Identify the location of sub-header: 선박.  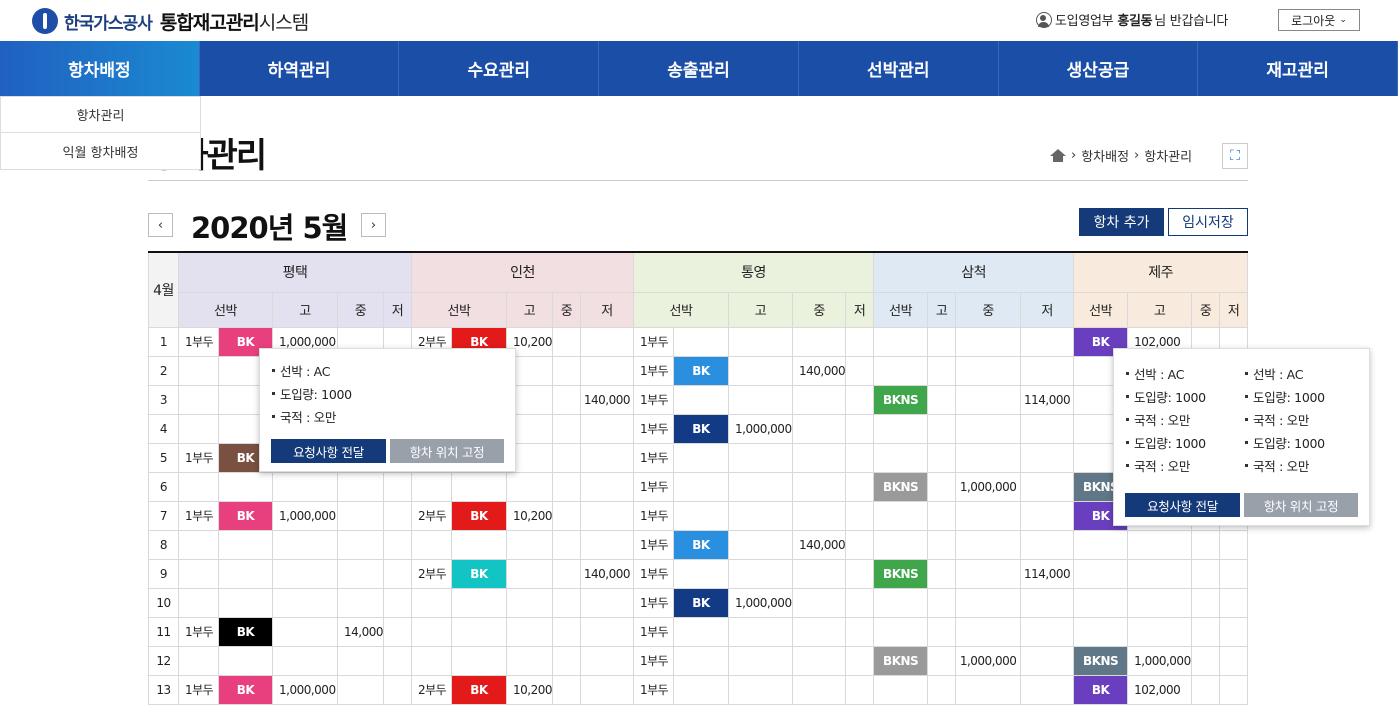
(1101, 309).